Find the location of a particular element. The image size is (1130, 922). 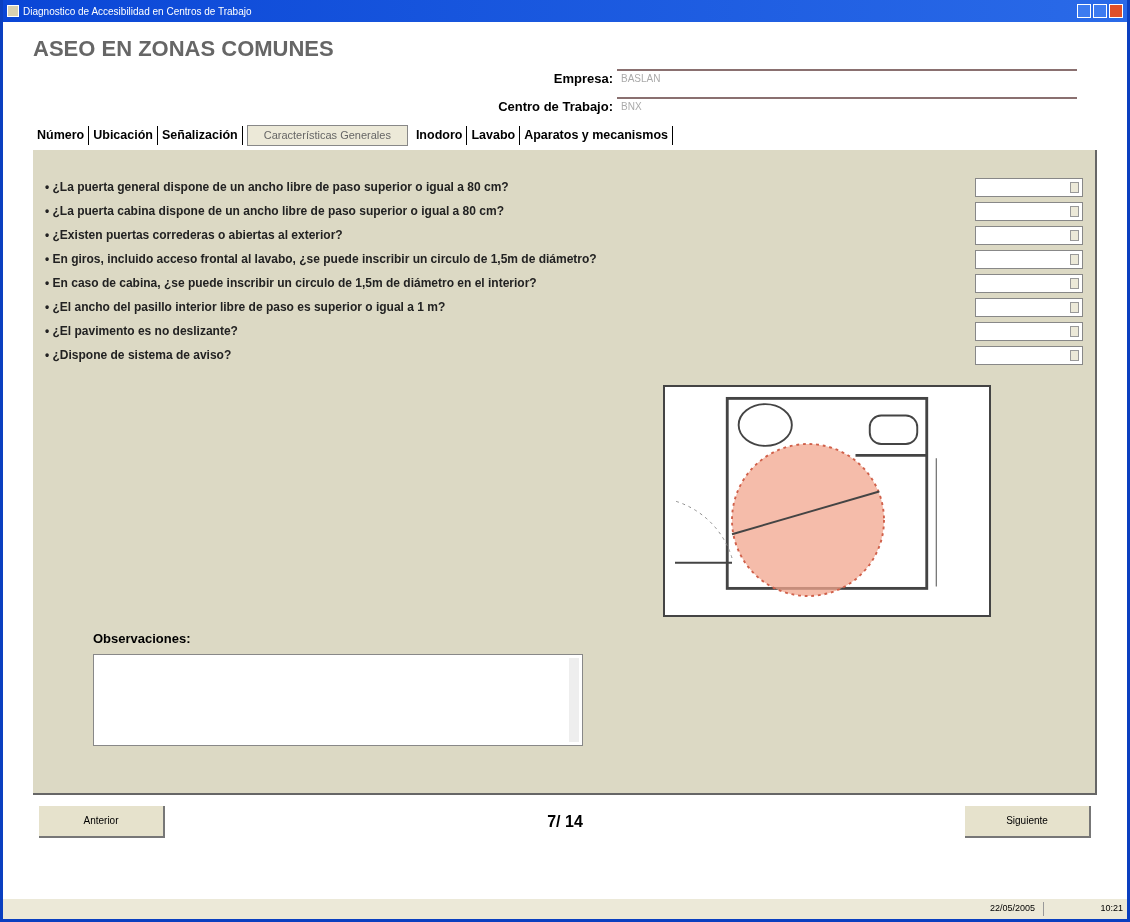

question-text: • ¿El ancho del pasillo interior libre de paso es superior o igual a 1 m? is located at coordinates (245, 307).